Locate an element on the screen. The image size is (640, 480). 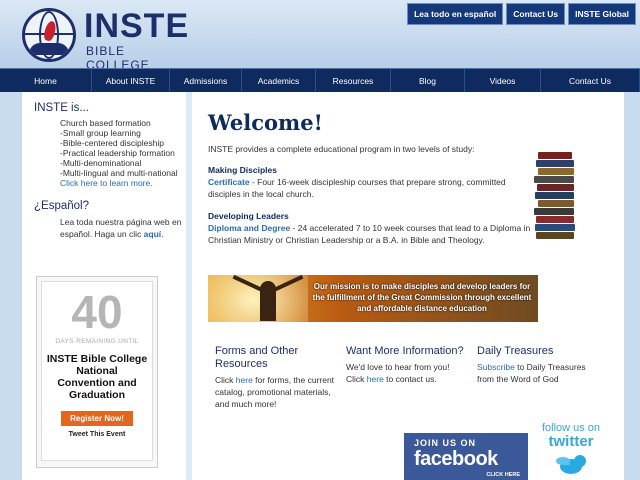
tweet-event-link: Tweet This Event is located at coordinates (97, 434).